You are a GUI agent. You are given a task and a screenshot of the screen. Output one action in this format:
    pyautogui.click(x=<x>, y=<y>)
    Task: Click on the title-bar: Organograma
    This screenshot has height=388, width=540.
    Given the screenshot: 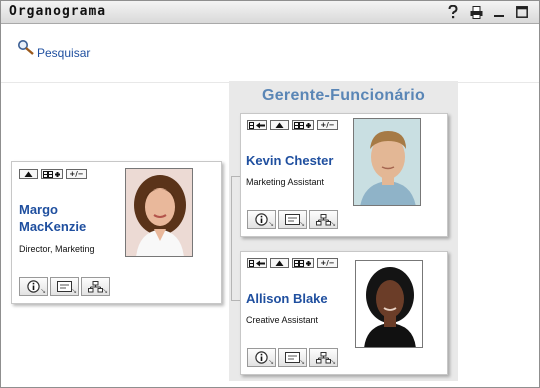 What is the action you would take?
    pyautogui.click(x=270, y=12)
    